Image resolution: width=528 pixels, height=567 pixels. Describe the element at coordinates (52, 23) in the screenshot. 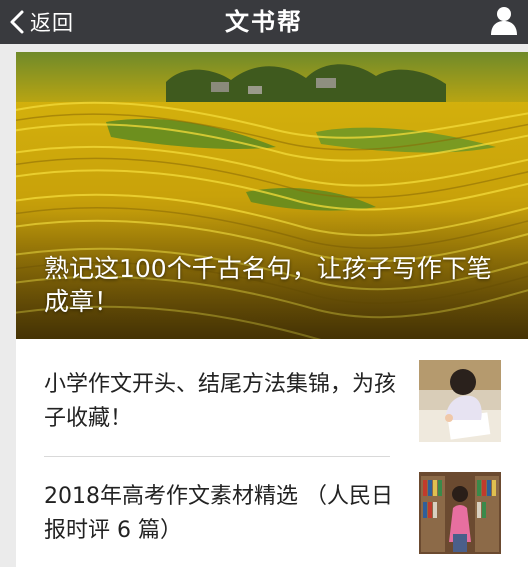

I see `back-label: 返回` at that location.